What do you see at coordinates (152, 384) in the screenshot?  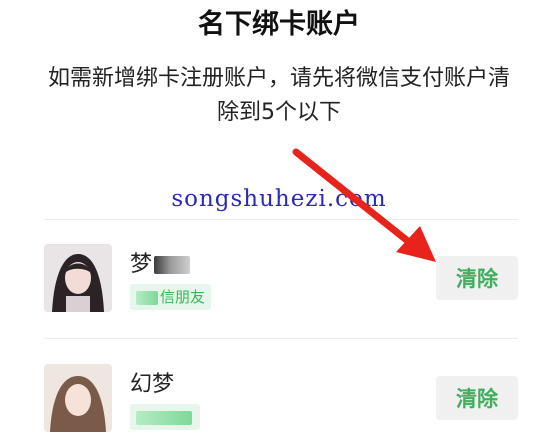 I see `account-name: 幻梦` at bounding box center [152, 384].